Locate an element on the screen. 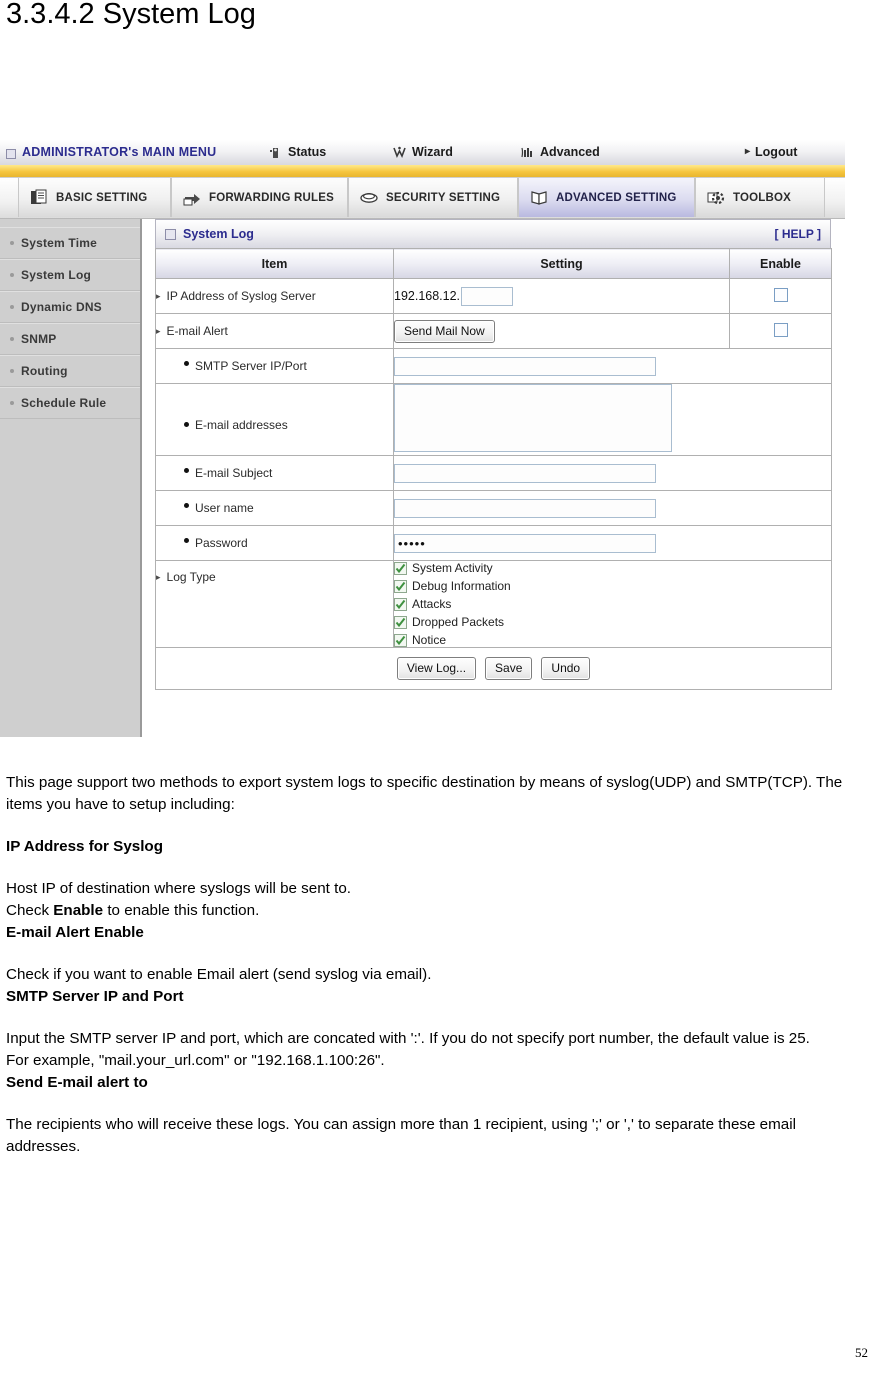 The image size is (874, 1373). sidebar-item-dynamic-dns: Dynamic DNS is located at coordinates (70, 307).